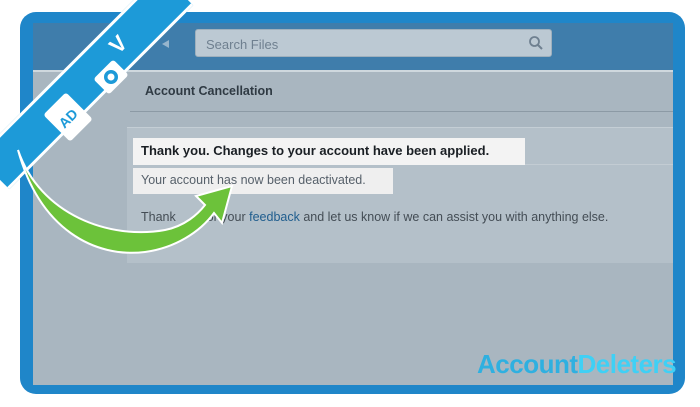 This screenshot has height=407, width=700. What do you see at coordinates (118, 44) in the screenshot?
I see `ribbon-letter: V` at bounding box center [118, 44].